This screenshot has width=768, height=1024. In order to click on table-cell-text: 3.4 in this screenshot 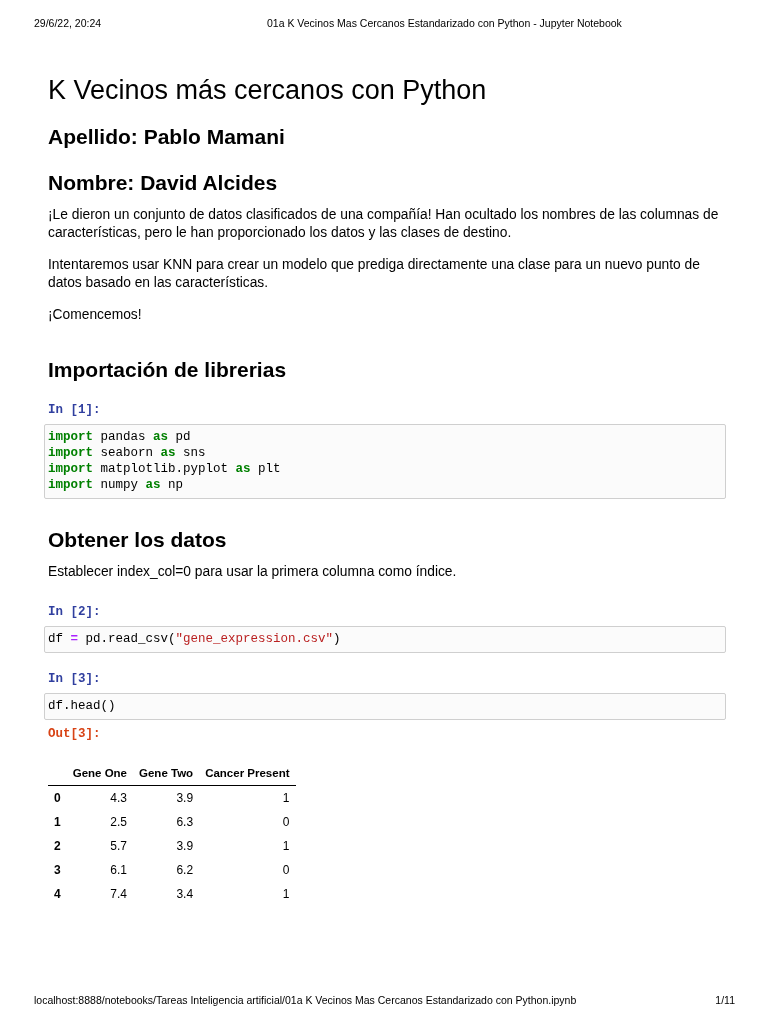, I will do `click(185, 894)`.